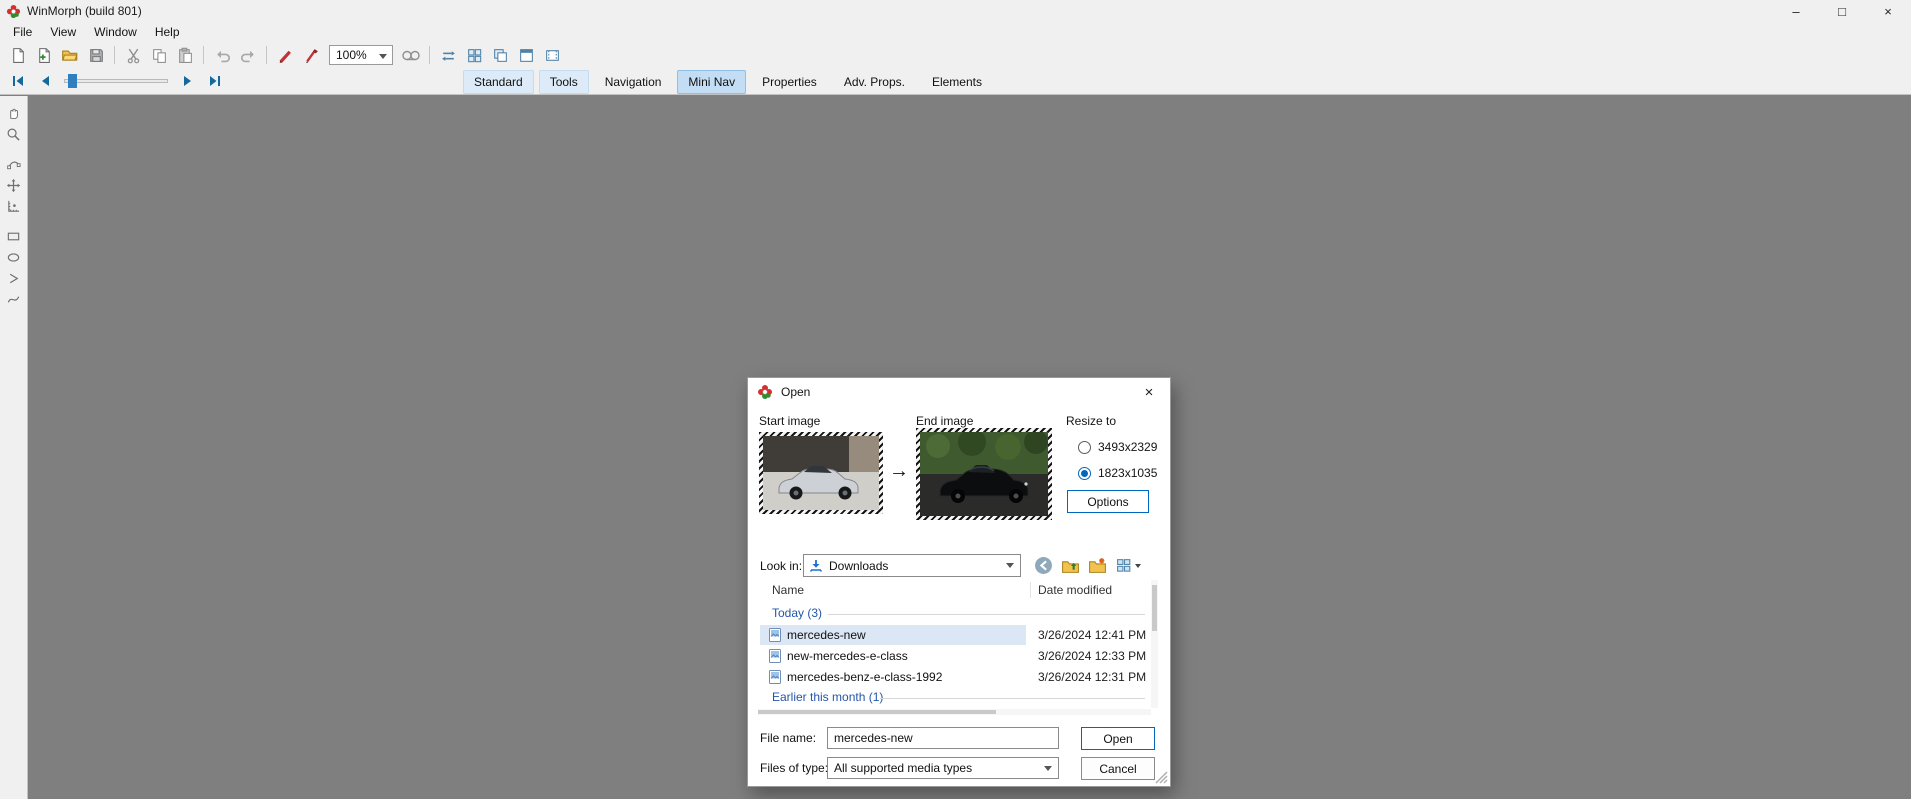 This screenshot has width=1911, height=799. I want to click on column-separator, so click(1030, 590).